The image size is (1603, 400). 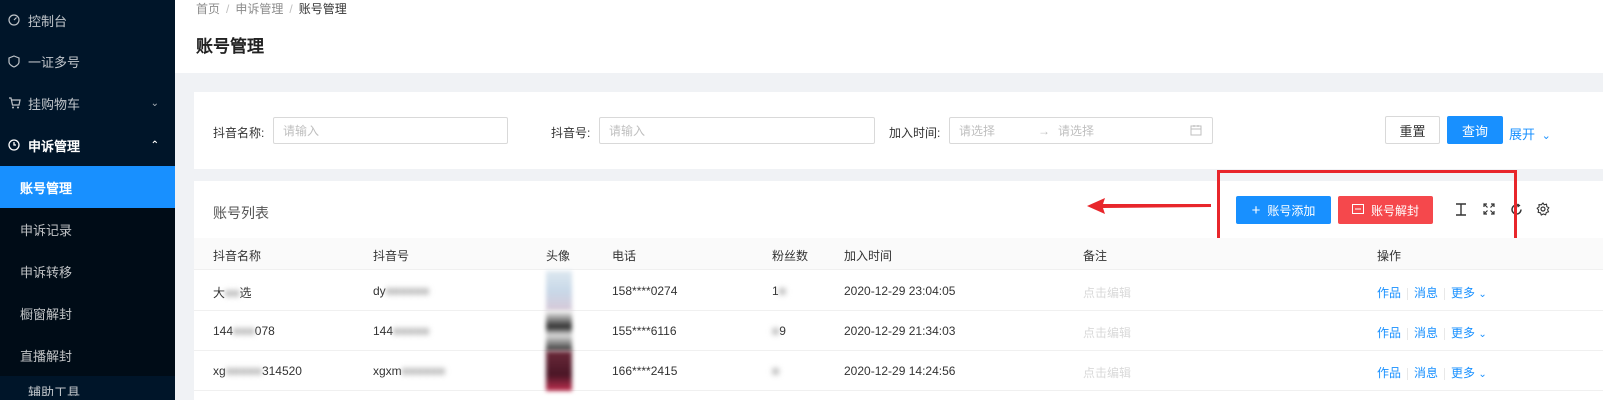 I want to click on id-head: 144, so click(x=383, y=331).